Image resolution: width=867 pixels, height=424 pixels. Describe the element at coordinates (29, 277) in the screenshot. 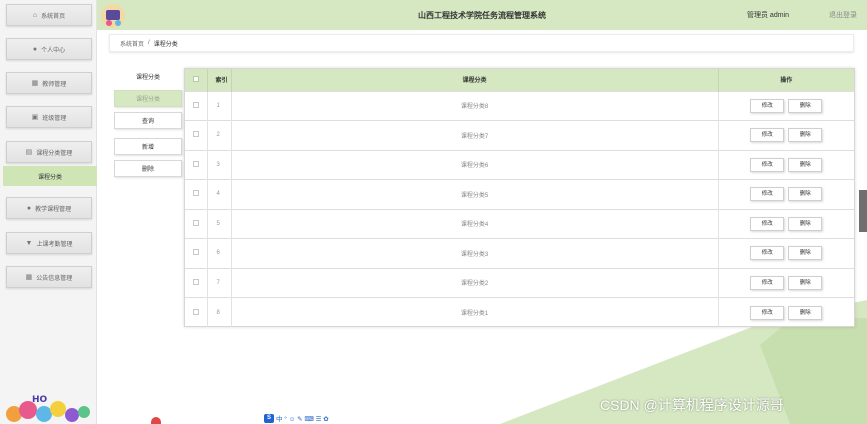

I see `grid-icon: ▦` at that location.